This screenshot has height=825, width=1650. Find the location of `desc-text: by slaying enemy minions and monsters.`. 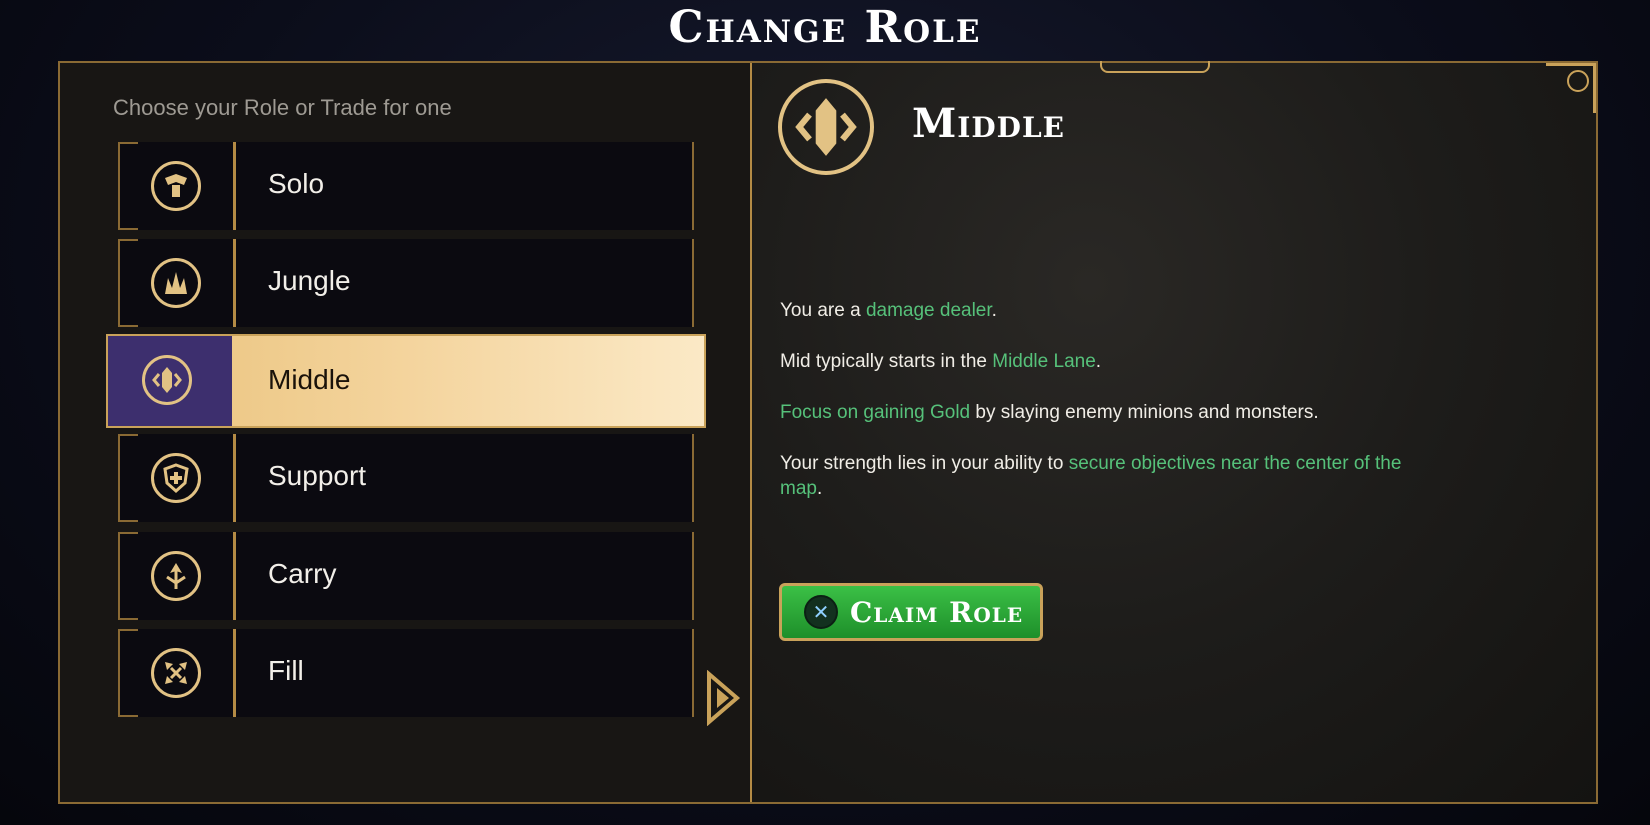

desc-text: by slaying enemy minions and monsters. is located at coordinates (1144, 412).